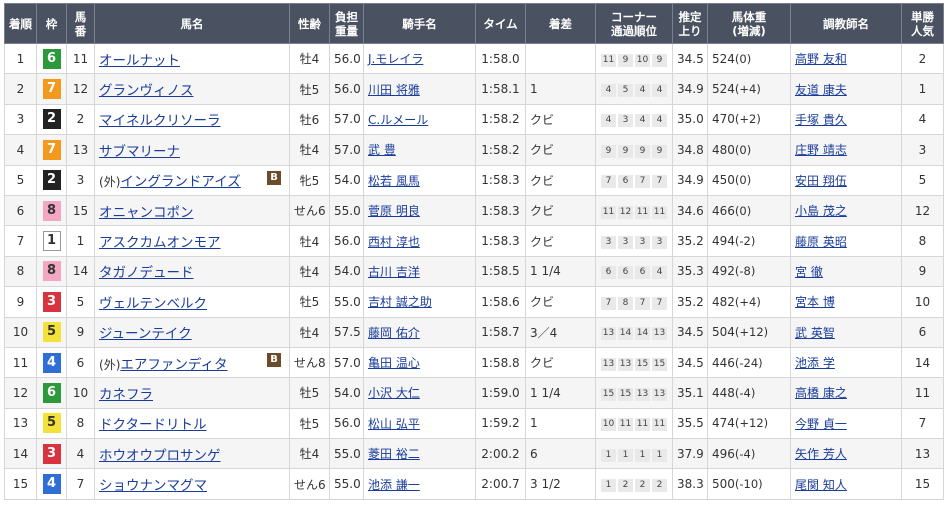 The height and width of the screenshot is (507, 946). Describe the element at coordinates (309, 210) in the screenshot. I see `sexage-cell: せん6` at that location.